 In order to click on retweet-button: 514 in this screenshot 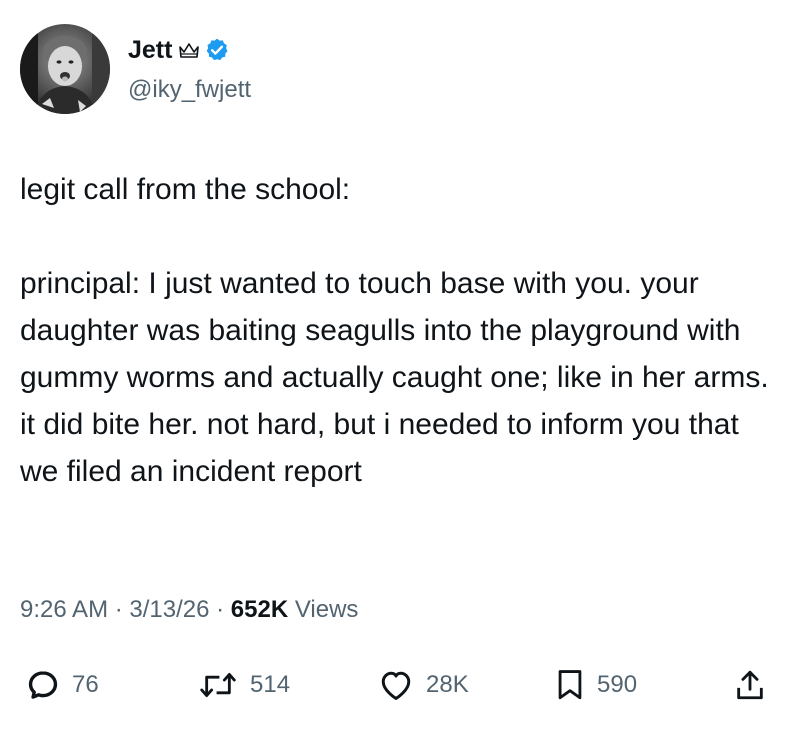, I will do `click(244, 685)`.